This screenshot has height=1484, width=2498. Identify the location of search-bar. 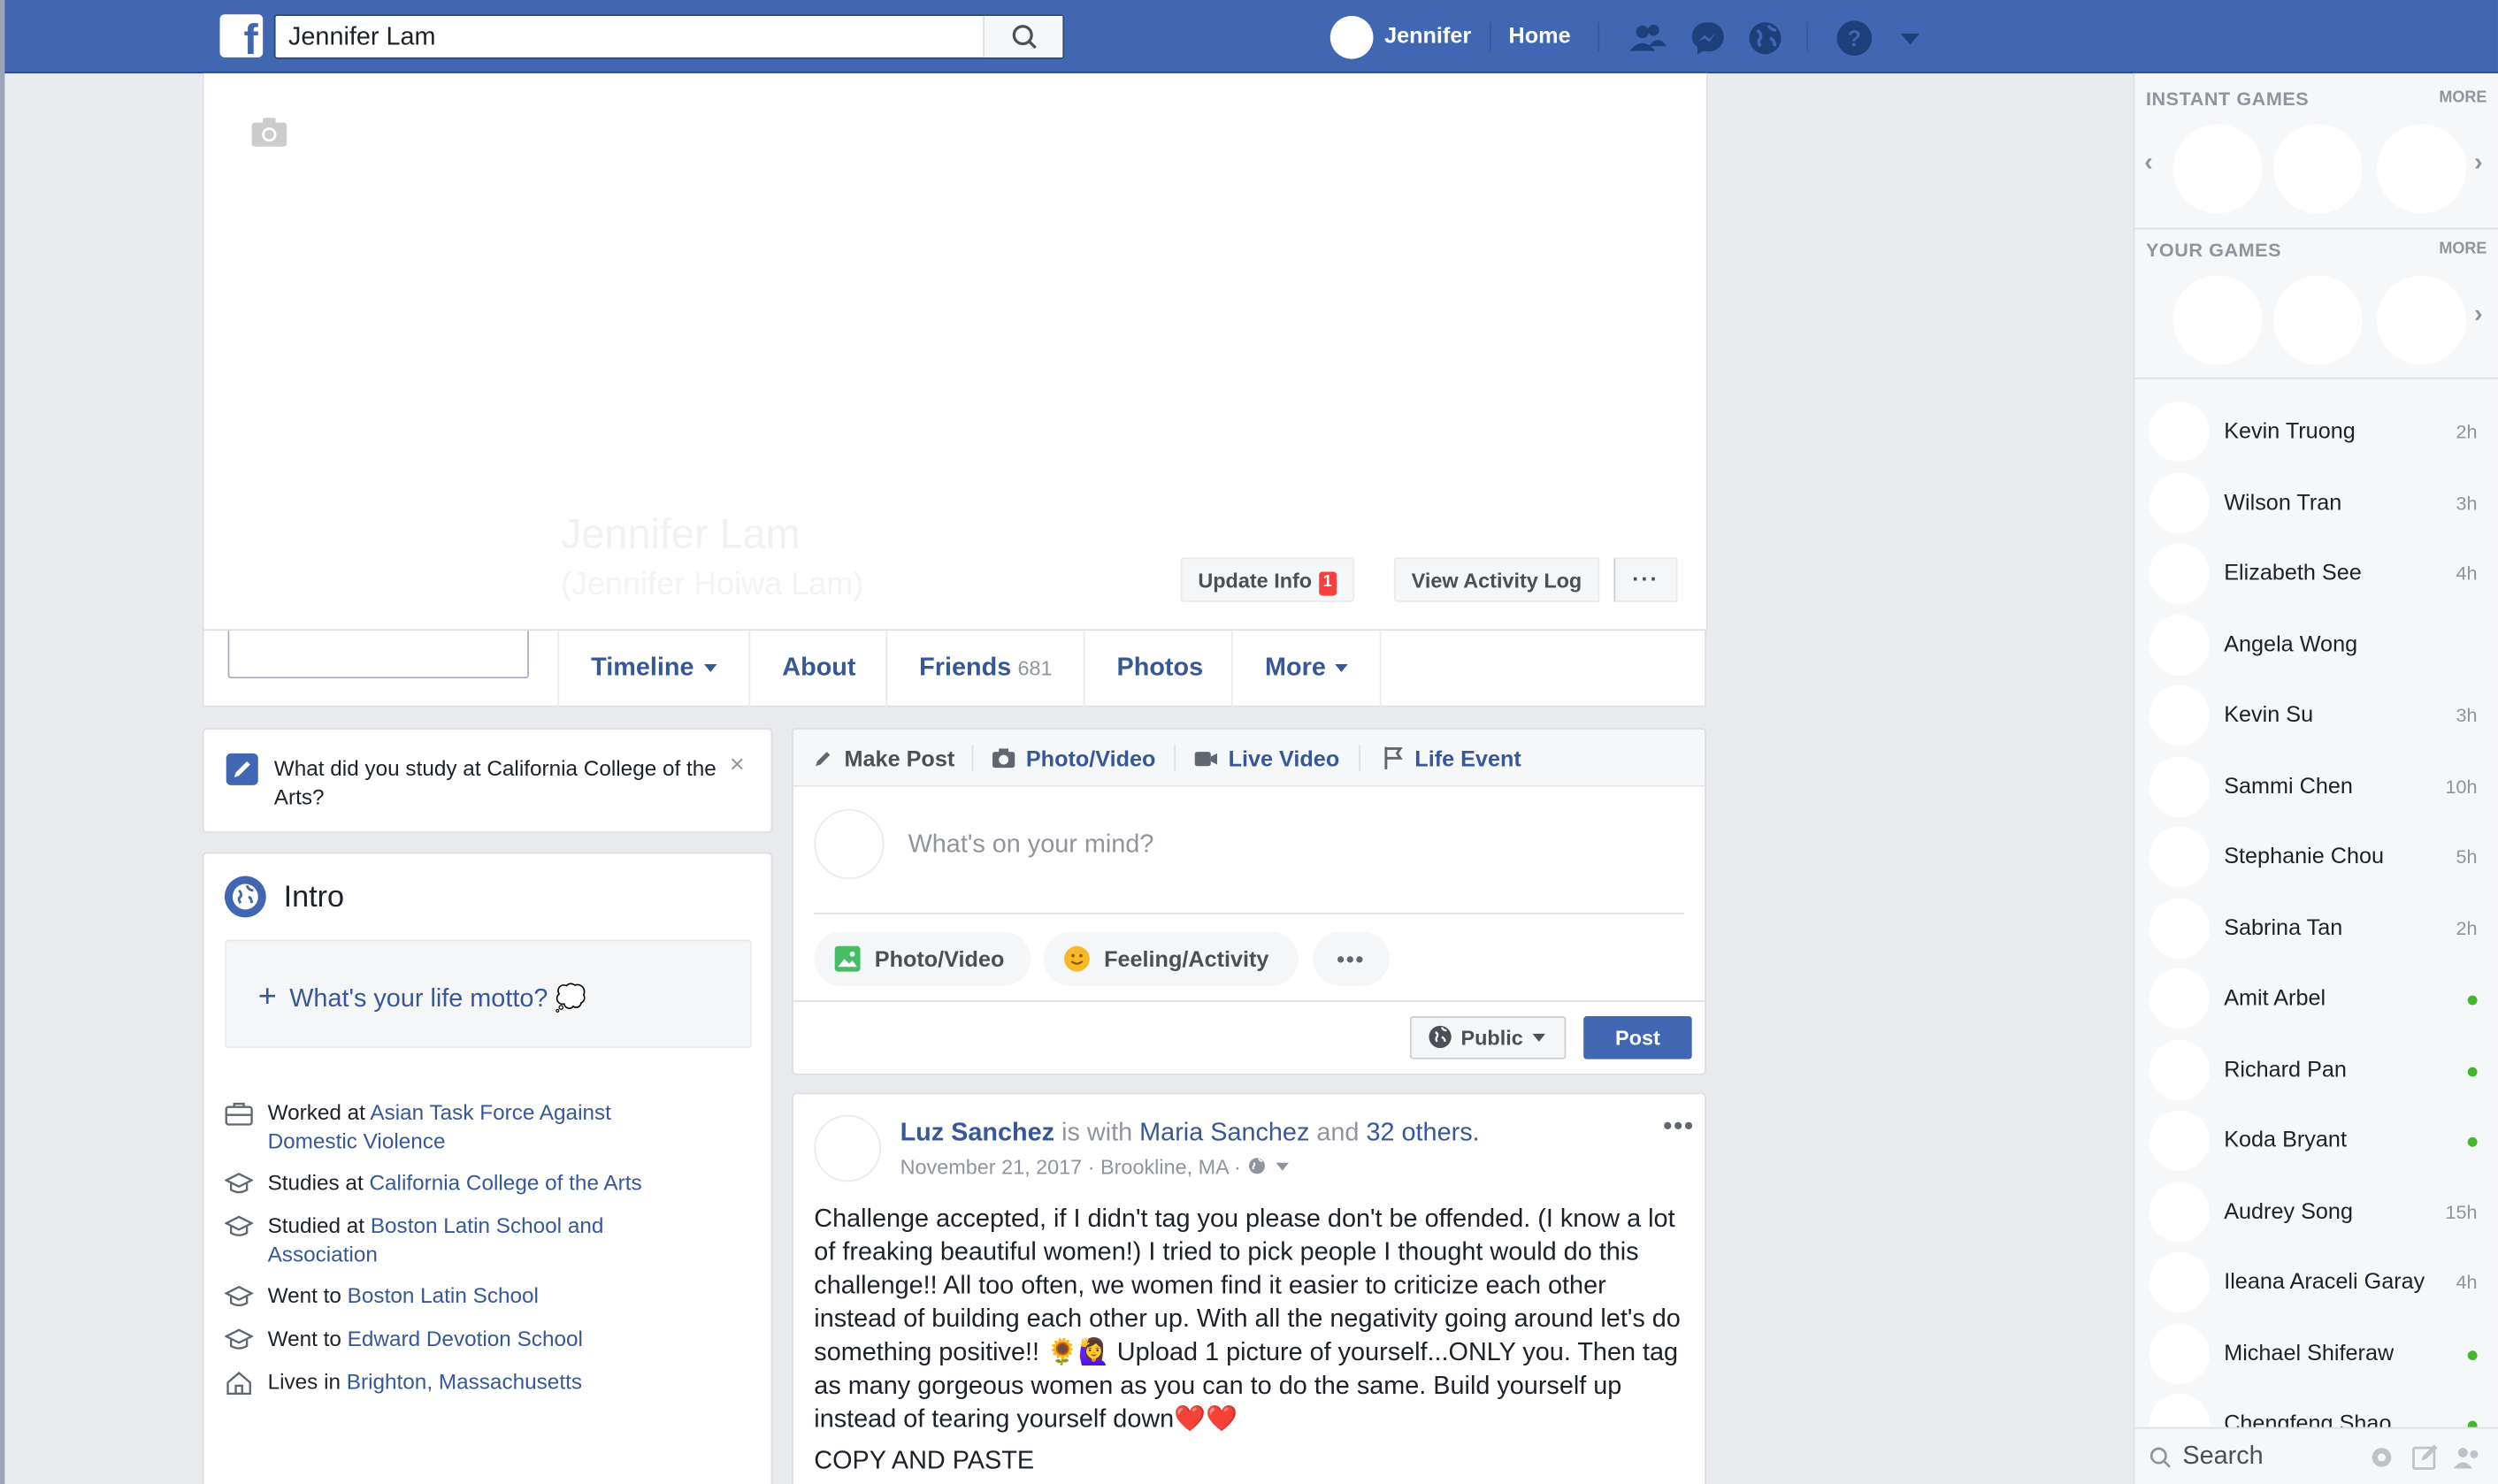
(669, 36).